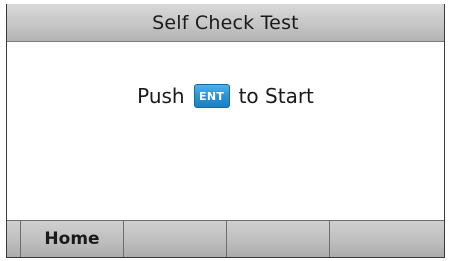  Describe the element at coordinates (276, 96) in the screenshot. I see `message-suffix: to Start` at that location.